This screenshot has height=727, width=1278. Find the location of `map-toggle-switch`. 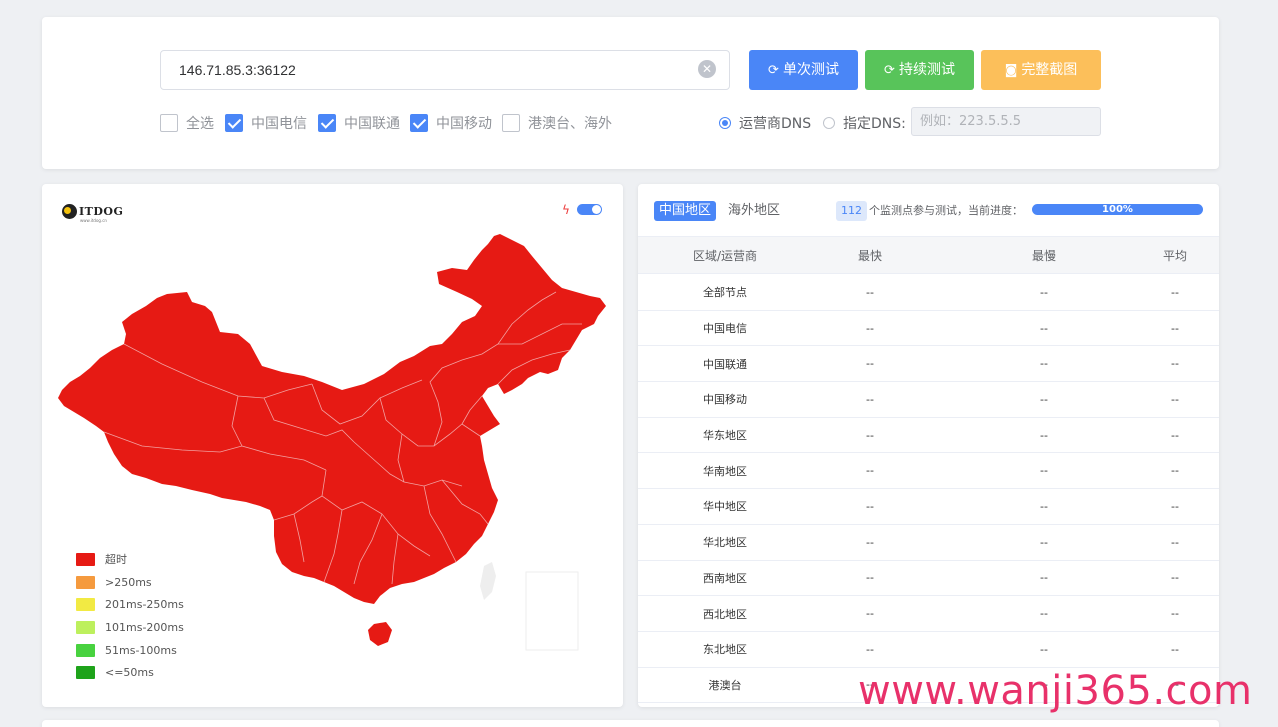

map-toggle-switch is located at coordinates (589, 209).